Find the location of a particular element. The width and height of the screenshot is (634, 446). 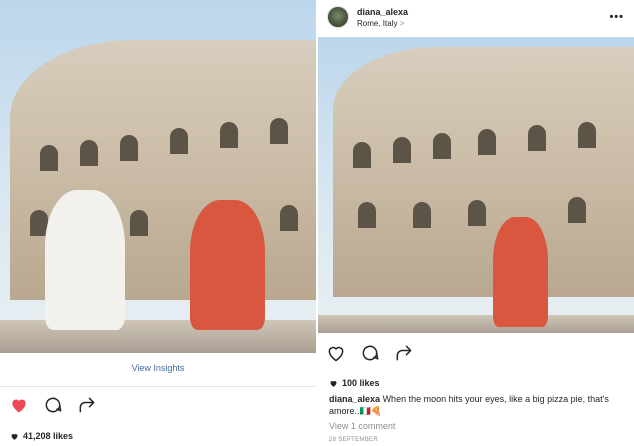

post-header: diana_alexa Rome, Italy > ••• is located at coordinates (476, 18).